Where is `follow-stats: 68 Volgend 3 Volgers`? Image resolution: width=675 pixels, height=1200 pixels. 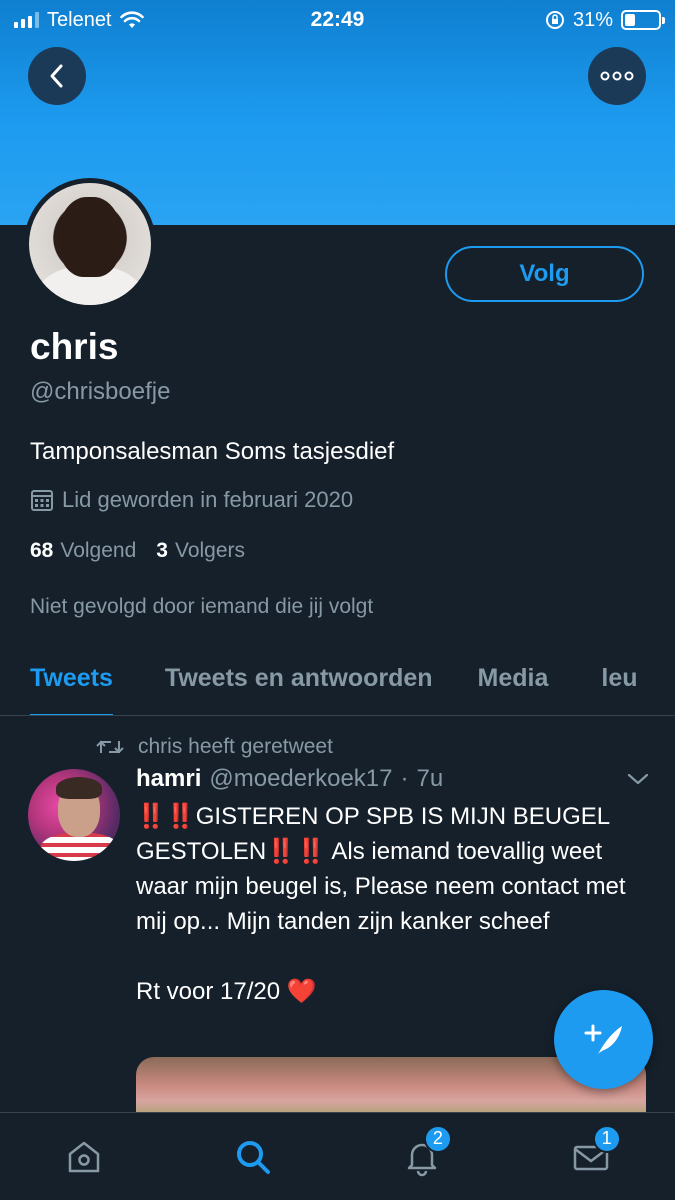 follow-stats: 68 Volgend 3 Volgers is located at coordinates (137, 551).